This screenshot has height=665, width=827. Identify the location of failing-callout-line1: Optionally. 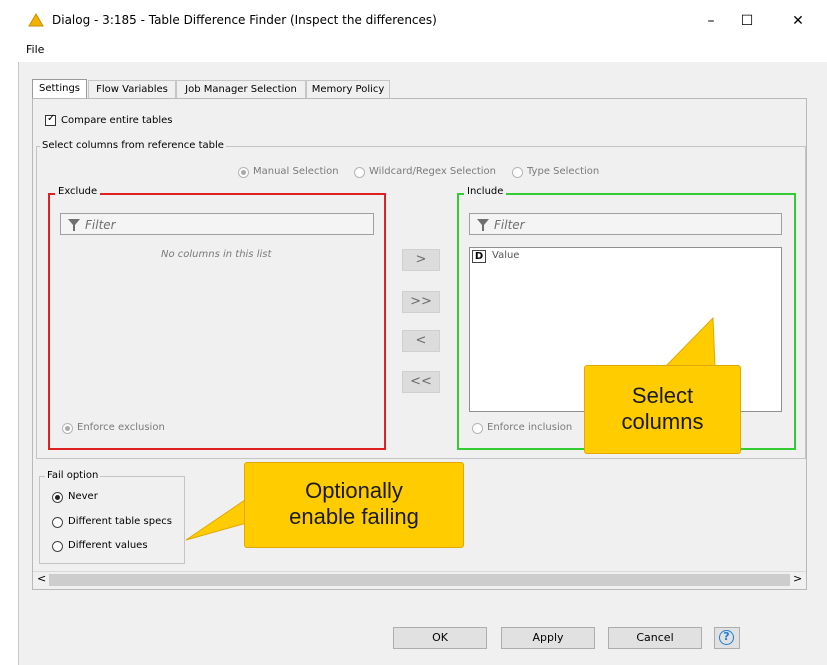
(354, 490).